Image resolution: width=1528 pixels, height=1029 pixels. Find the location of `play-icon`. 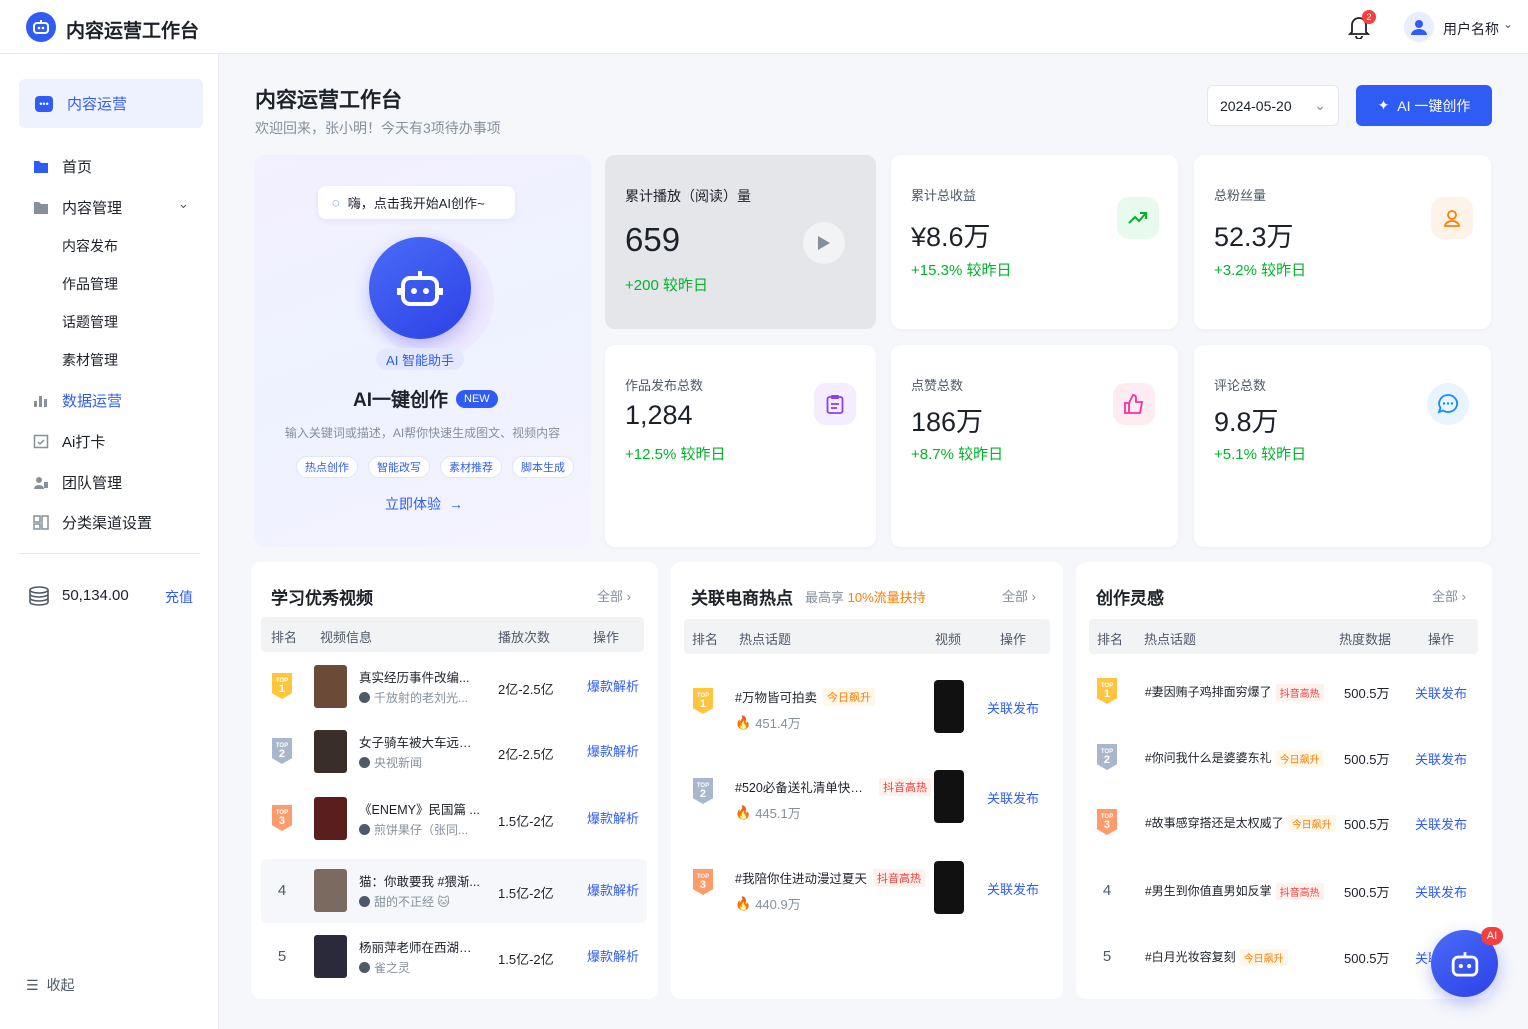

play-icon is located at coordinates (824, 243).